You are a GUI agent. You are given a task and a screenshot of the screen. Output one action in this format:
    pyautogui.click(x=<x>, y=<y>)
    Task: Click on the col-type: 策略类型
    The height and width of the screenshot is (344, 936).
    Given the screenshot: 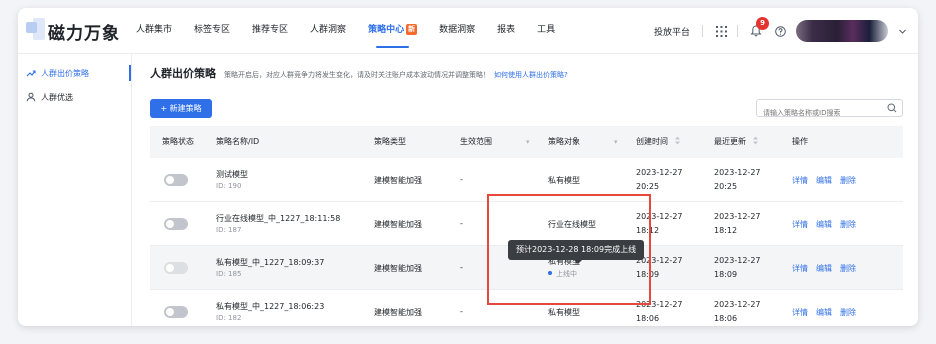 What is the action you would take?
    pyautogui.click(x=390, y=141)
    